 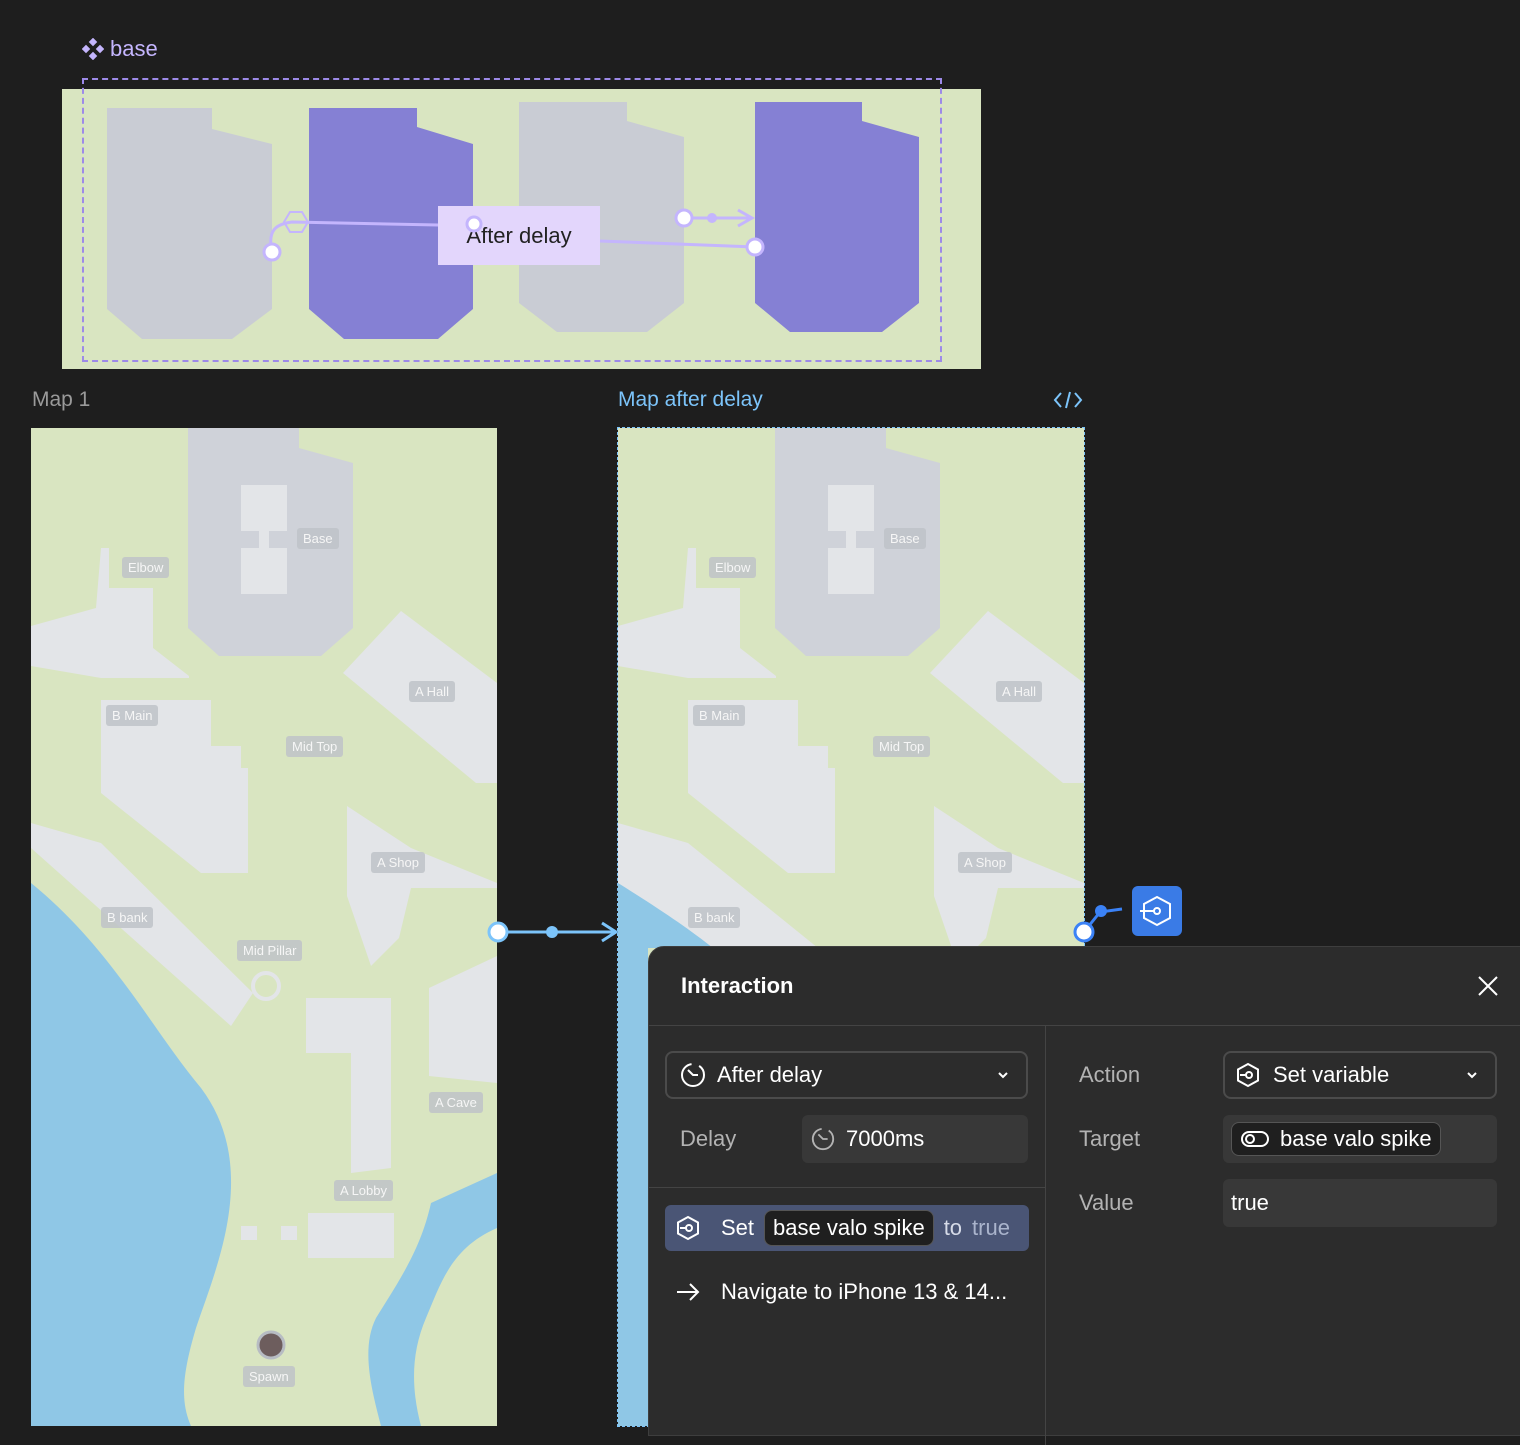 I want to click on trigger-dropdown: After delay, so click(x=846, y=1075).